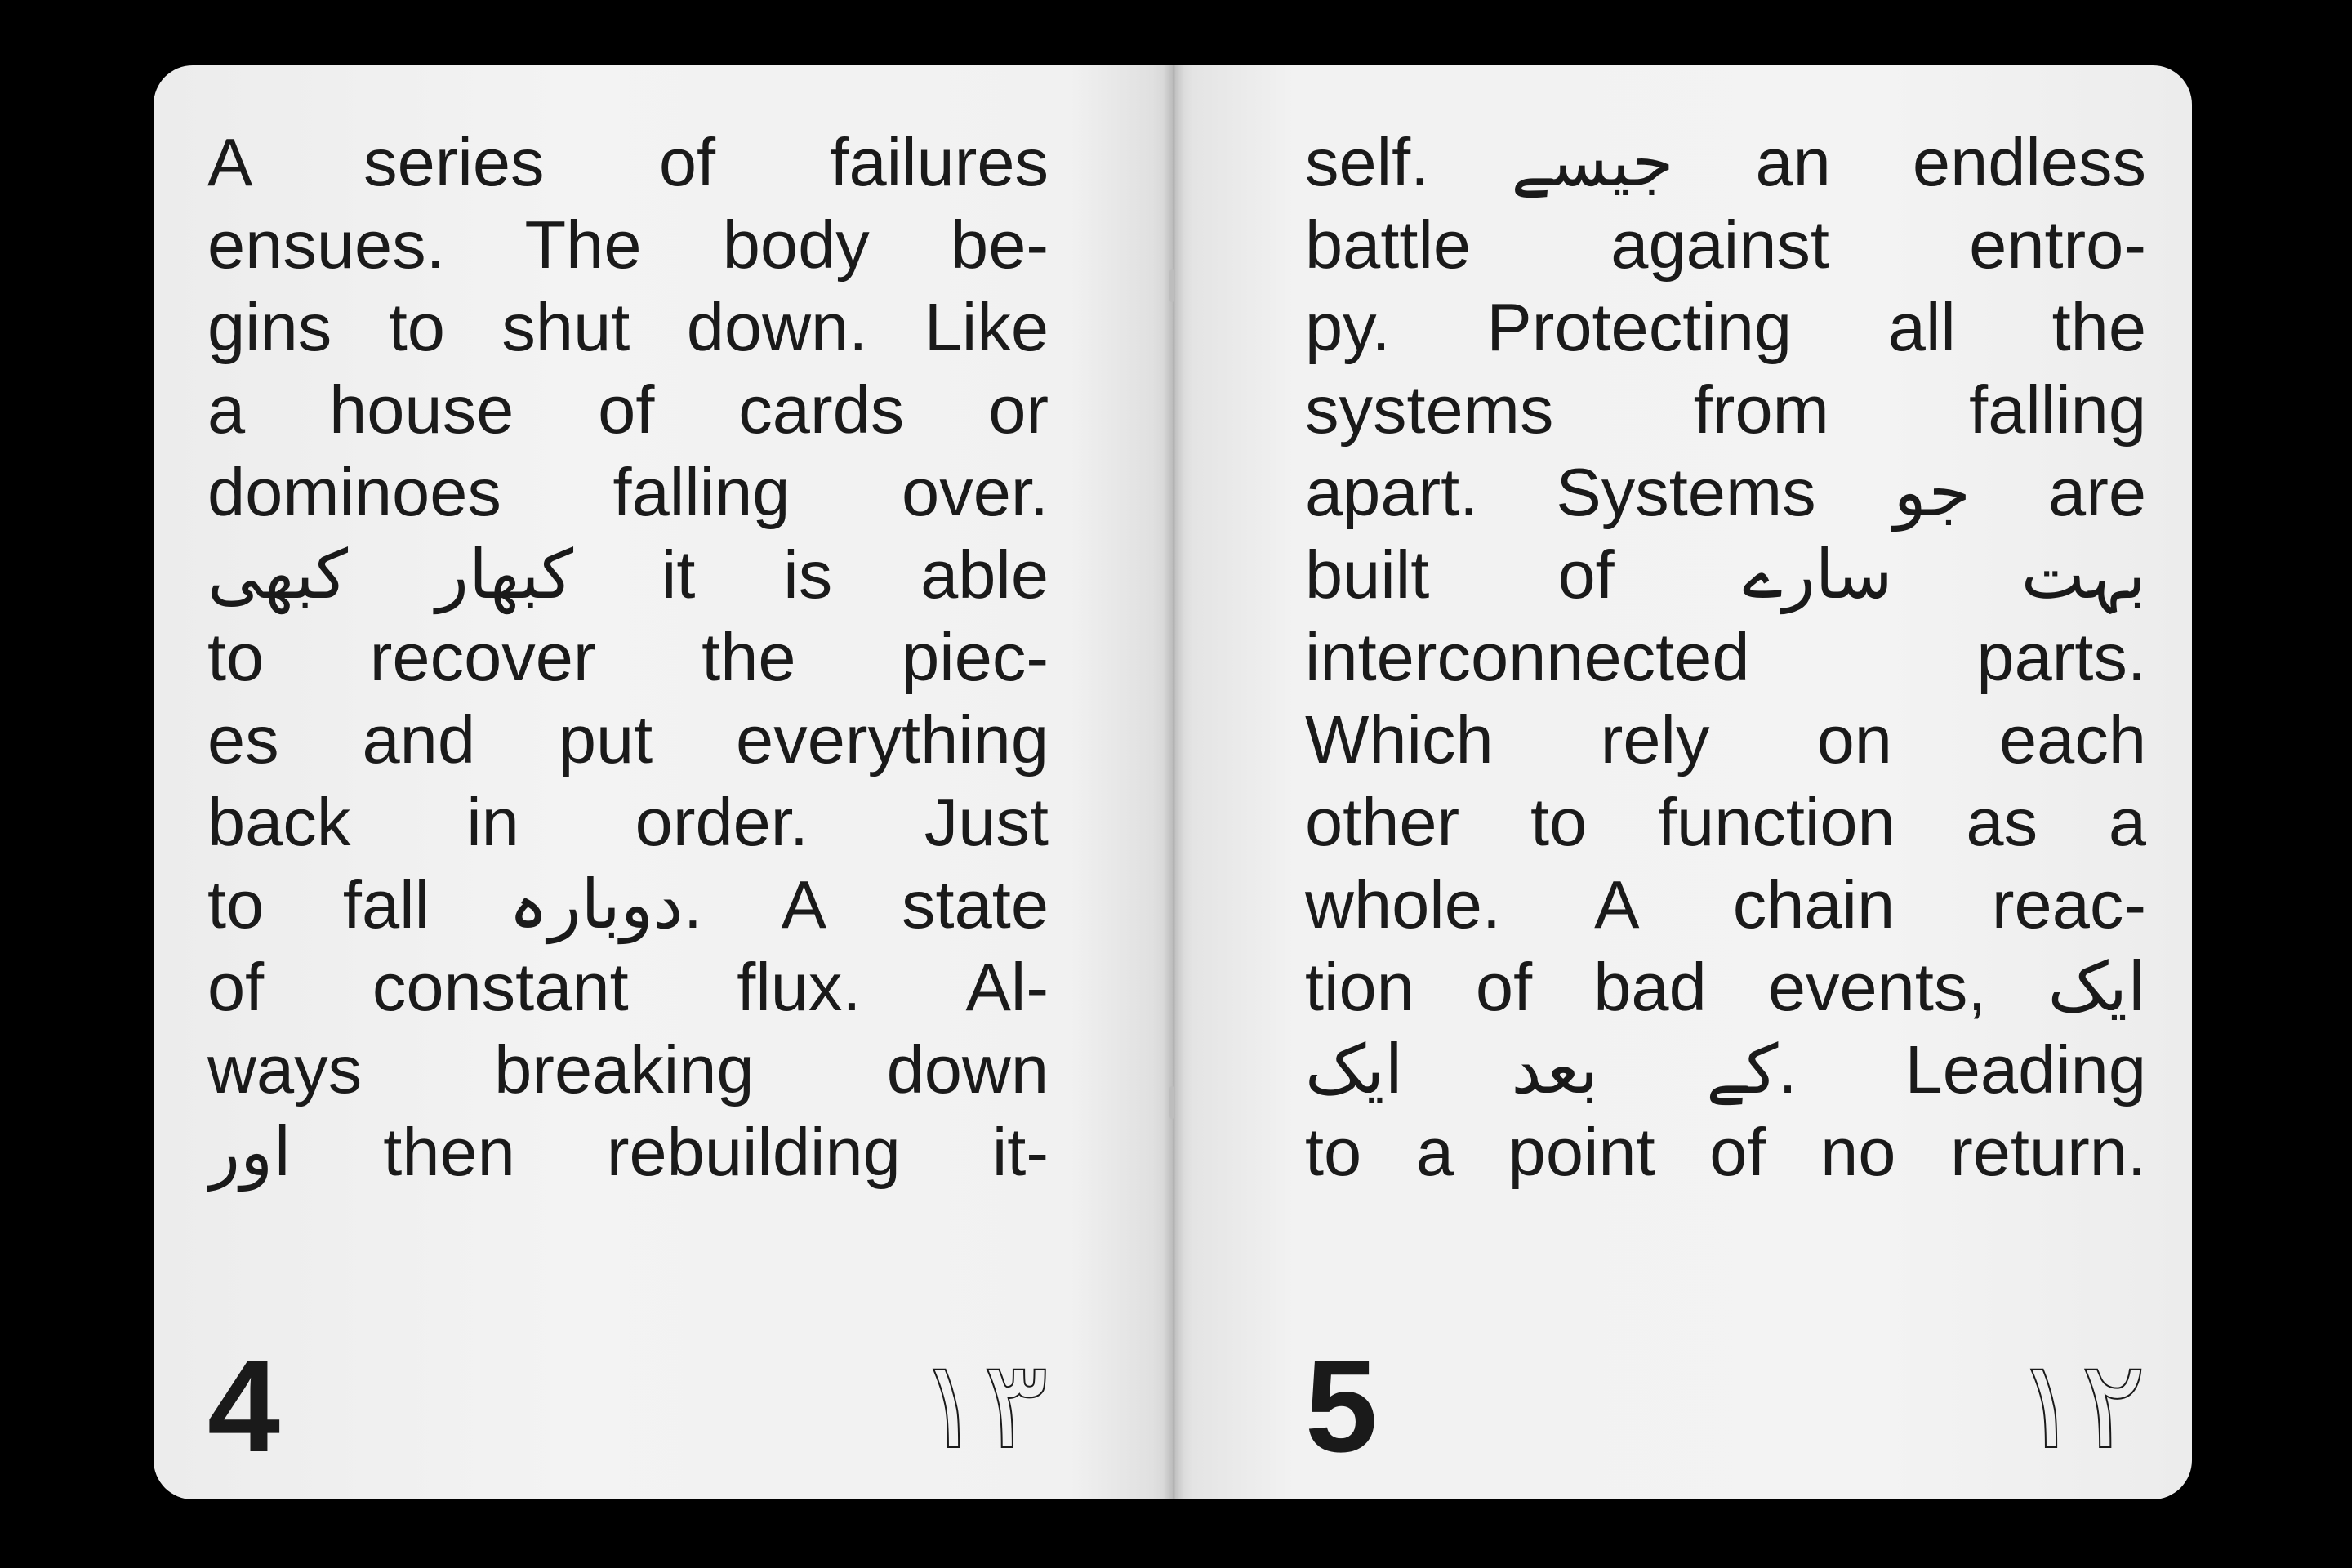  What do you see at coordinates (243, 1406) in the screenshot?
I see `page-number: 4` at bounding box center [243, 1406].